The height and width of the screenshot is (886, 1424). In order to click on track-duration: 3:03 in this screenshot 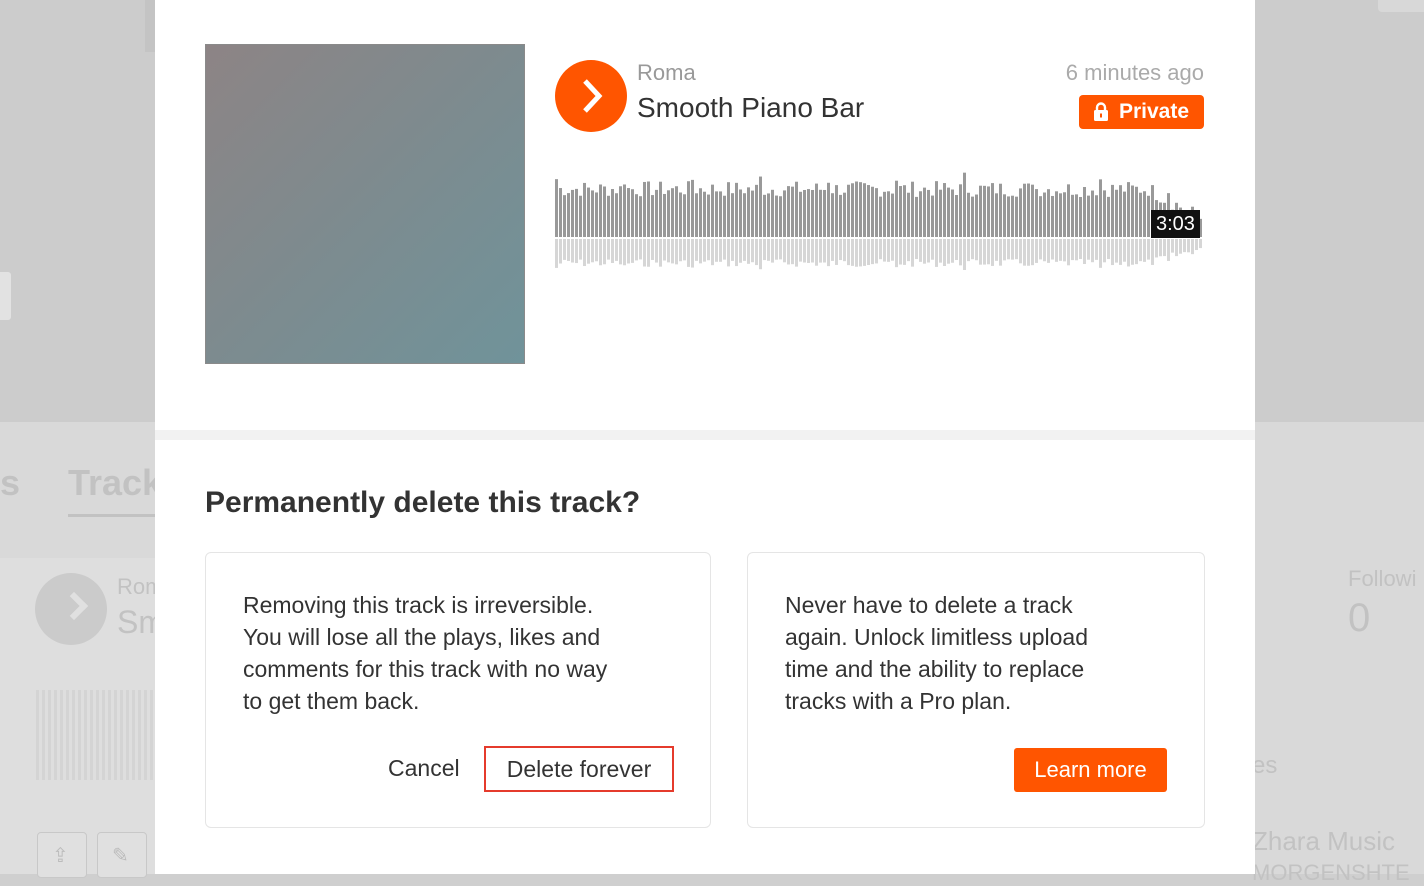, I will do `click(1175, 224)`.